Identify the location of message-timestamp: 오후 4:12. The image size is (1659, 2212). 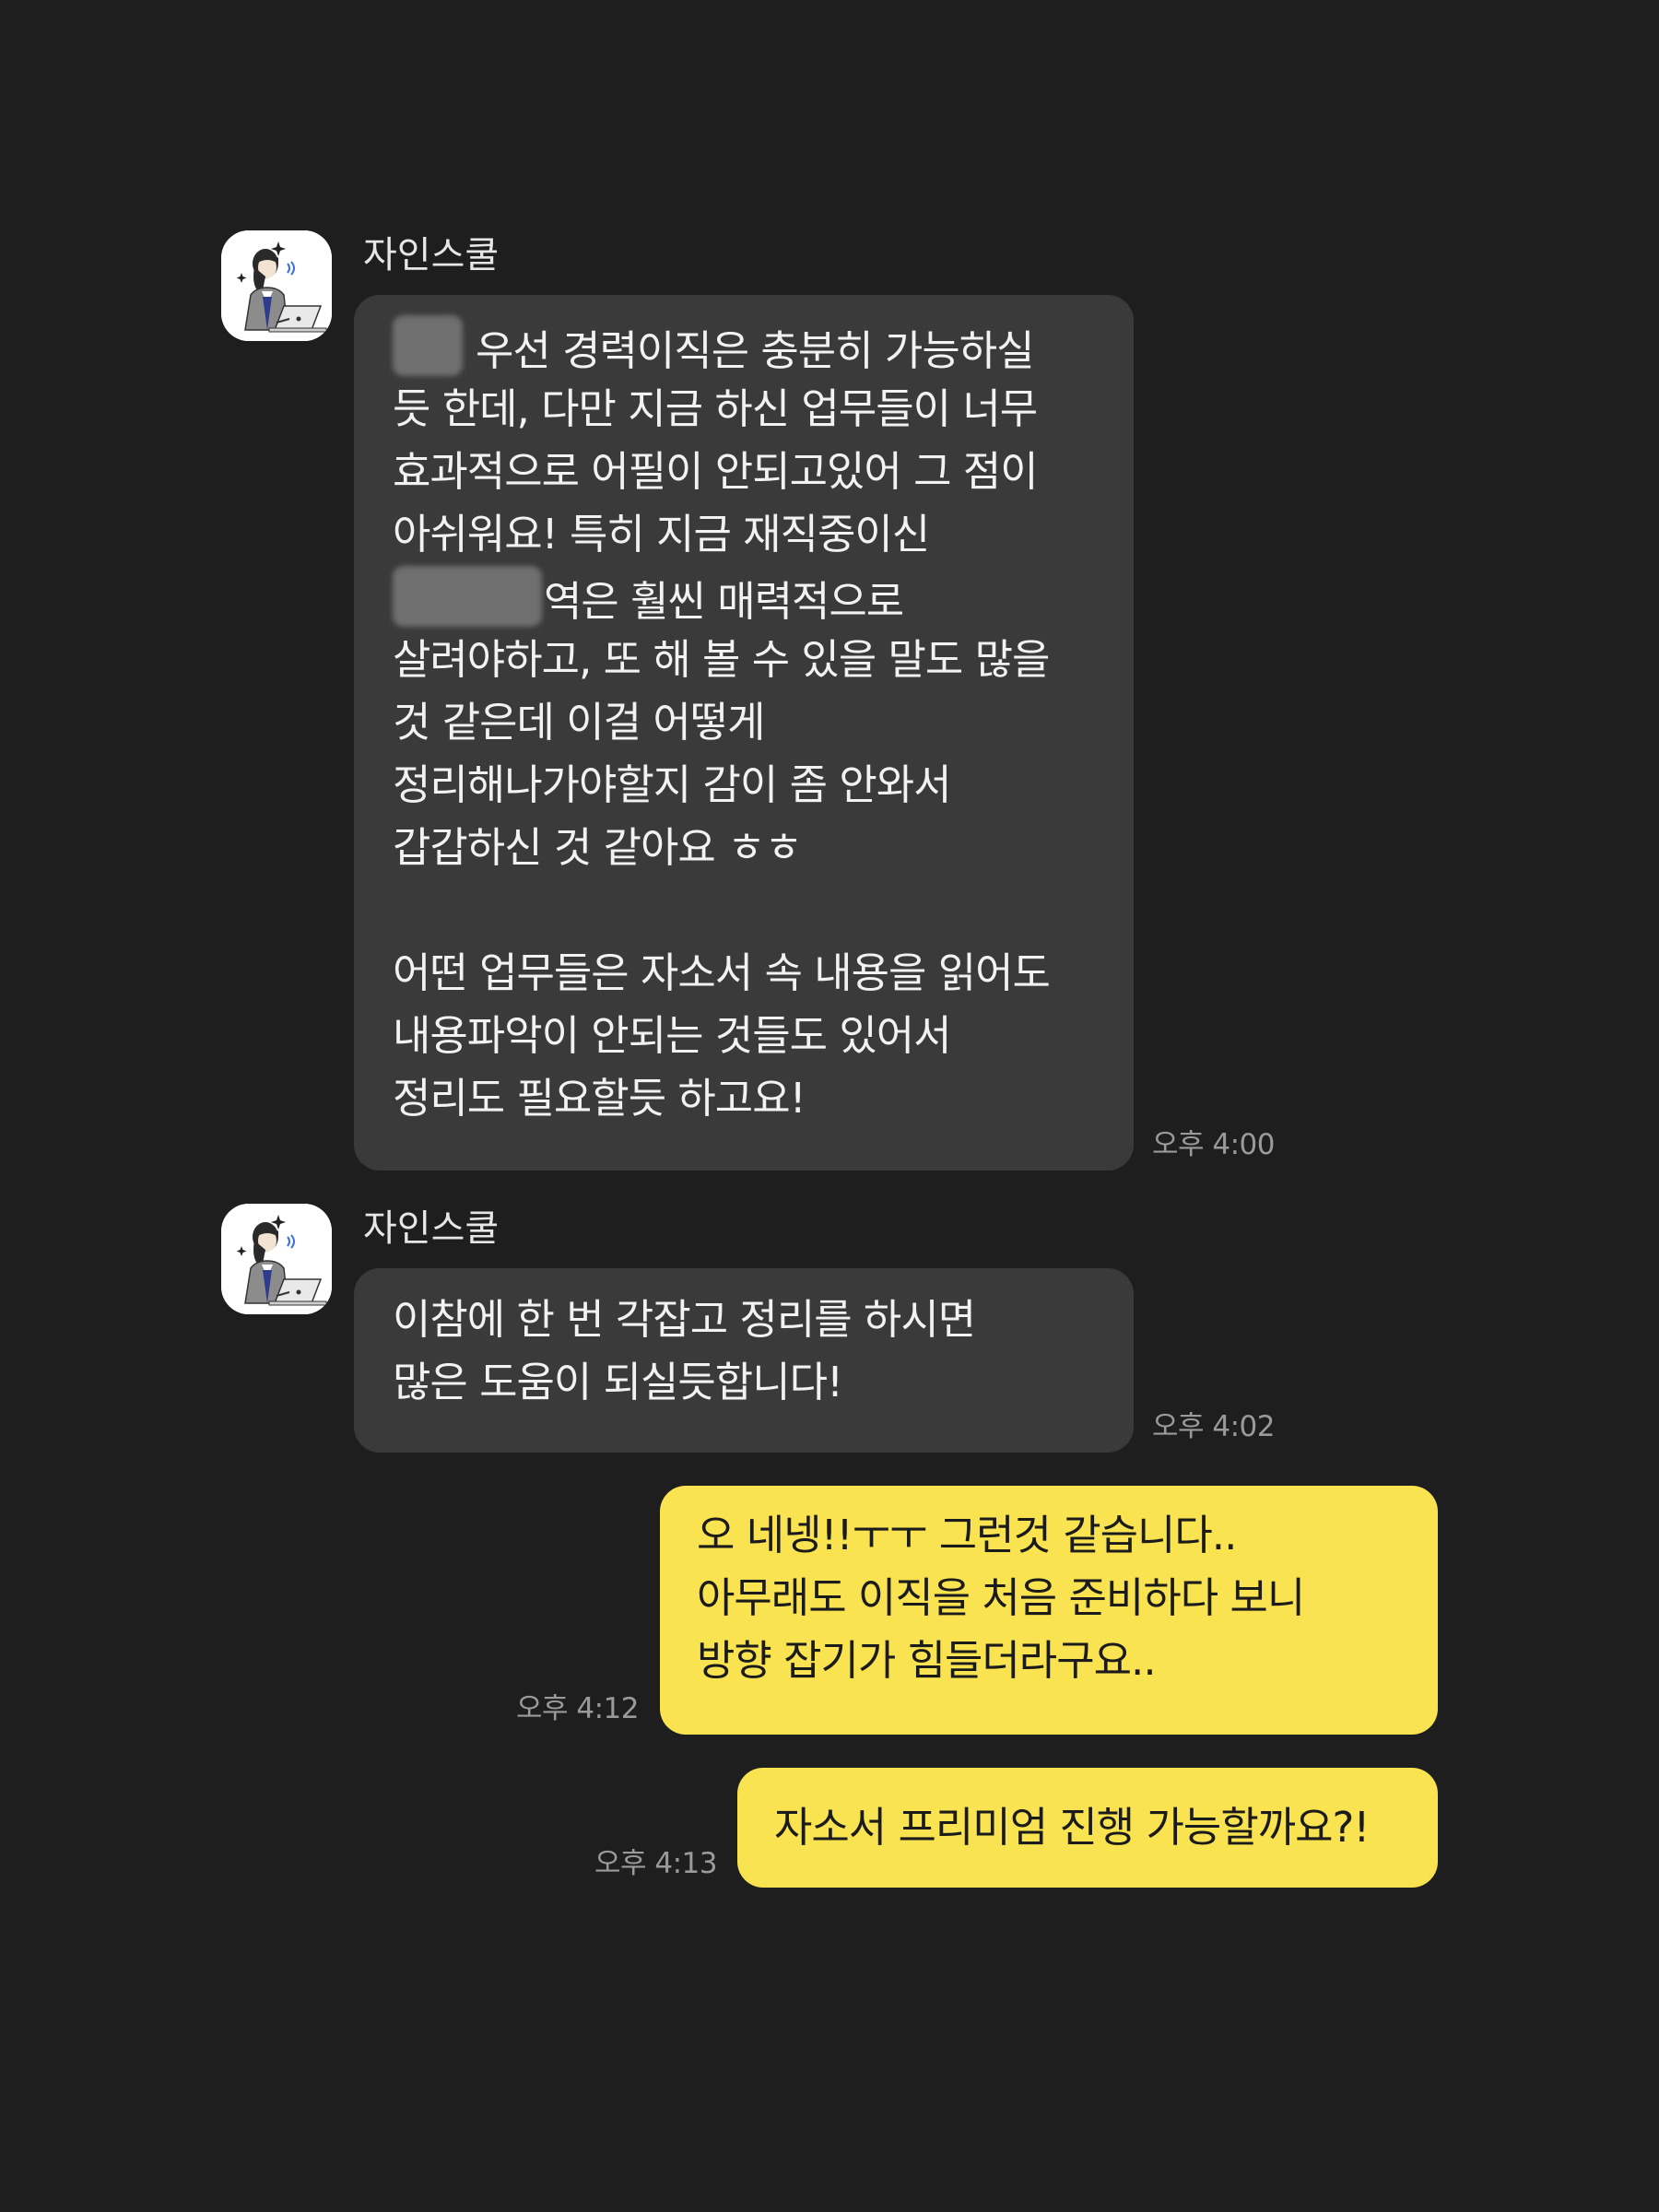
(578, 1708).